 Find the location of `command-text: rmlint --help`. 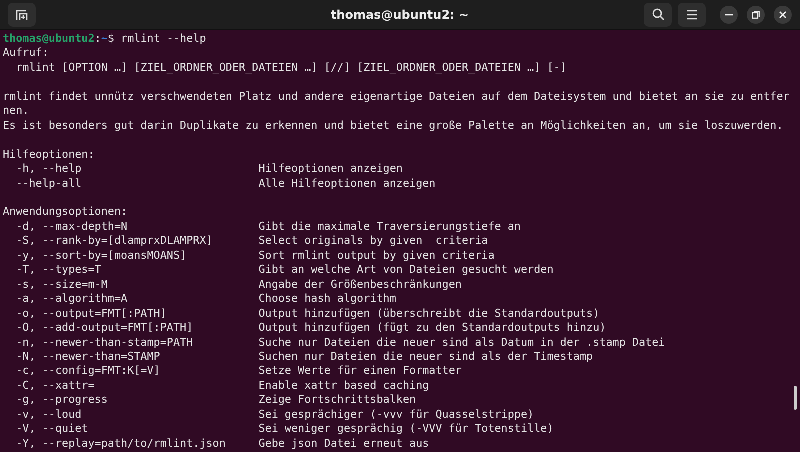

command-text: rmlint --help is located at coordinates (163, 38).